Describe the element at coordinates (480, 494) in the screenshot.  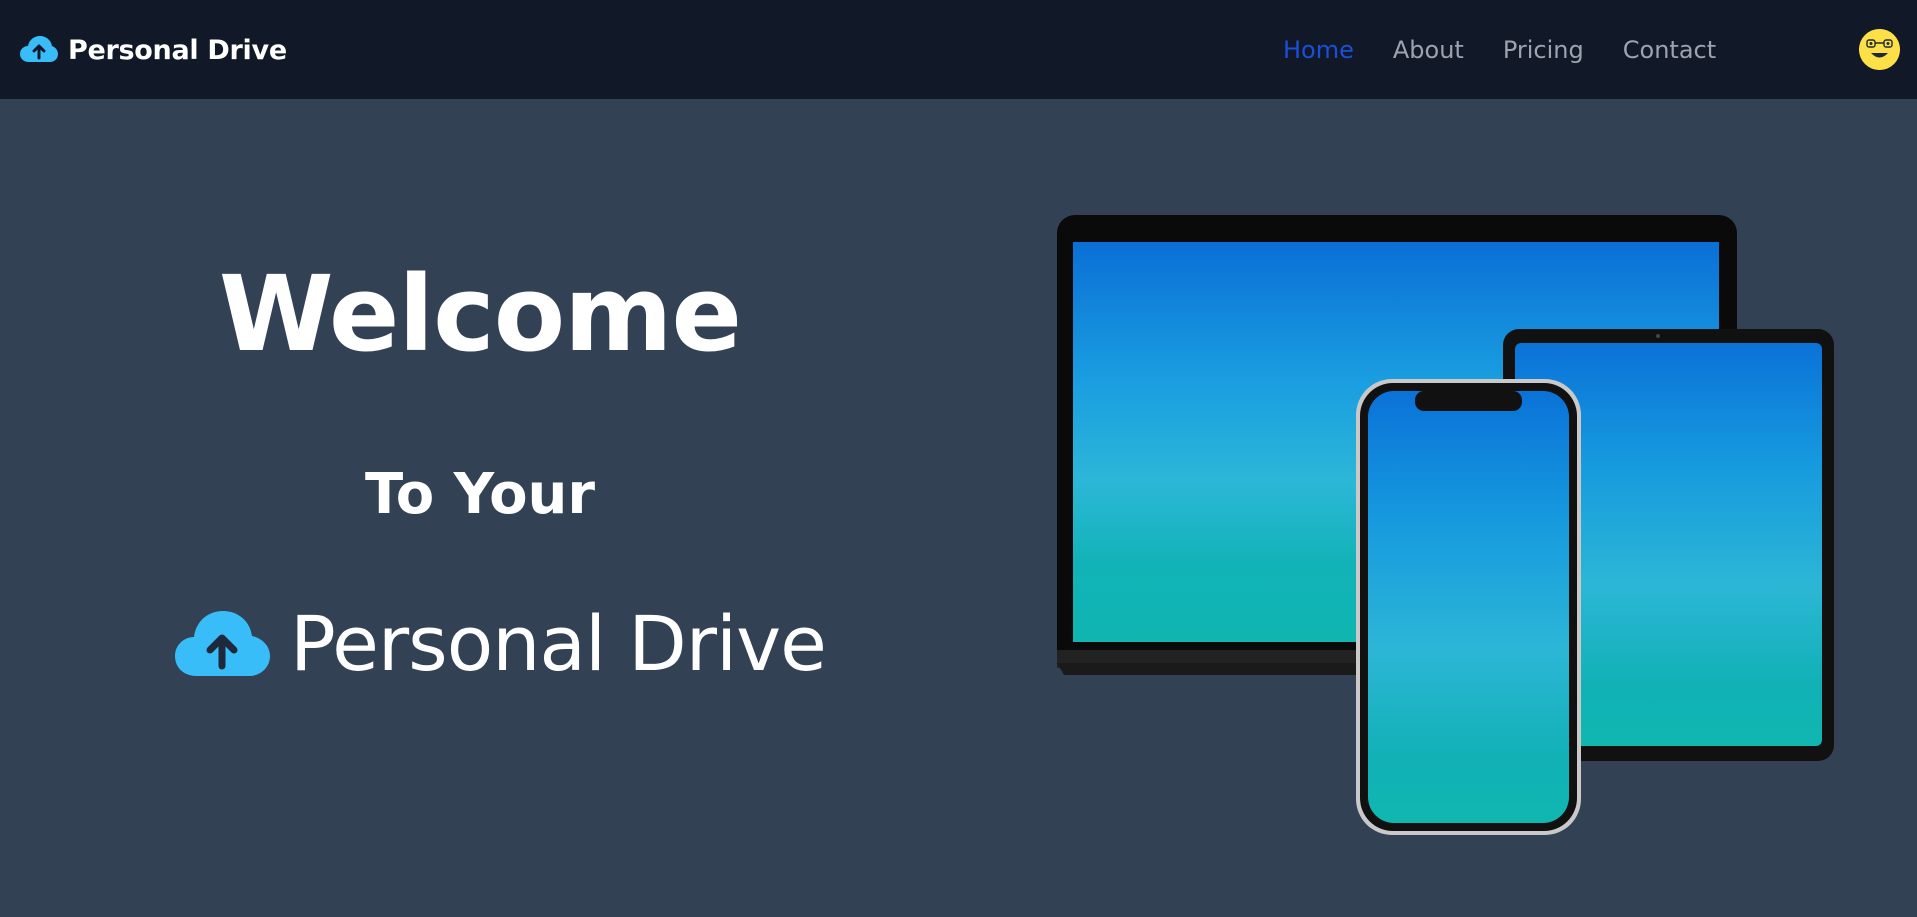
I see `hero-subtitle: To Your` at that location.